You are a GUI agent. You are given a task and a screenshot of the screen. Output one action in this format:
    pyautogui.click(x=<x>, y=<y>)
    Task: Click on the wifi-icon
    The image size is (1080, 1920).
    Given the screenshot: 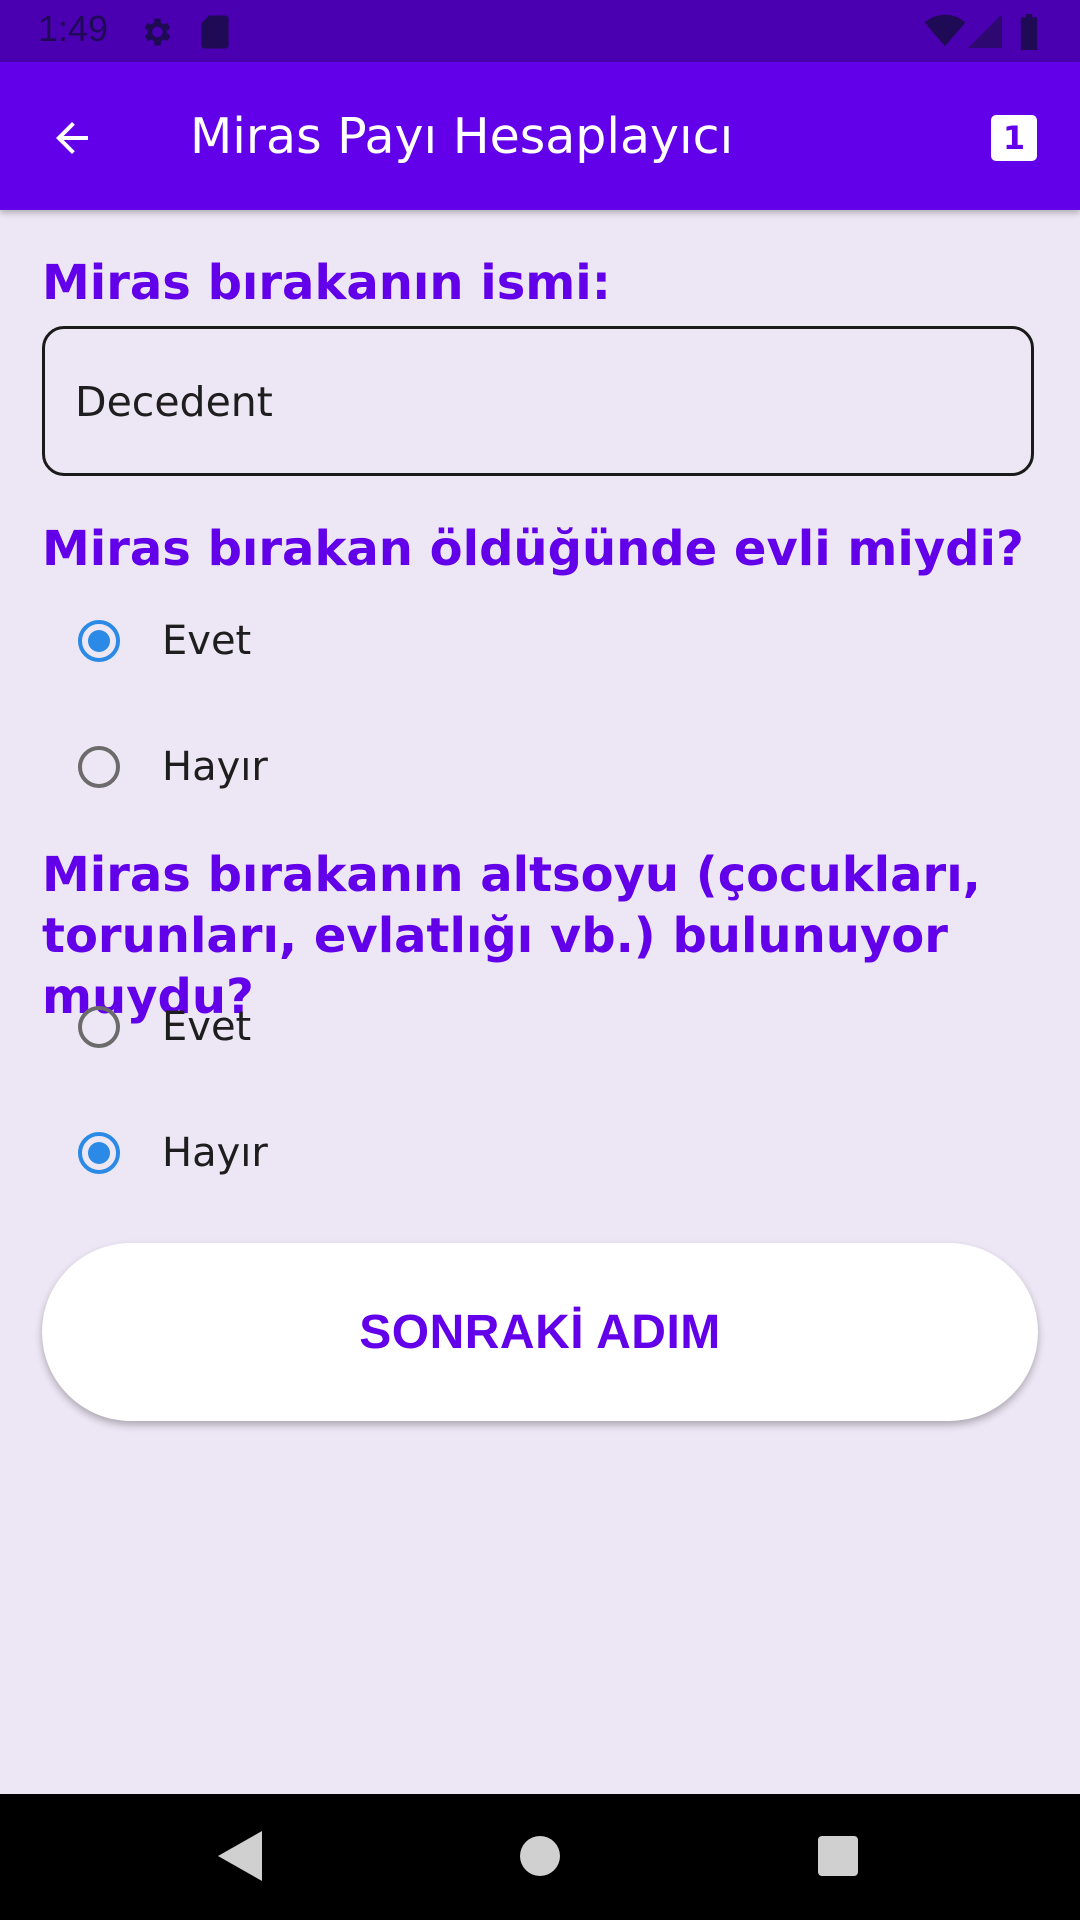 What is the action you would take?
    pyautogui.click(x=945, y=33)
    